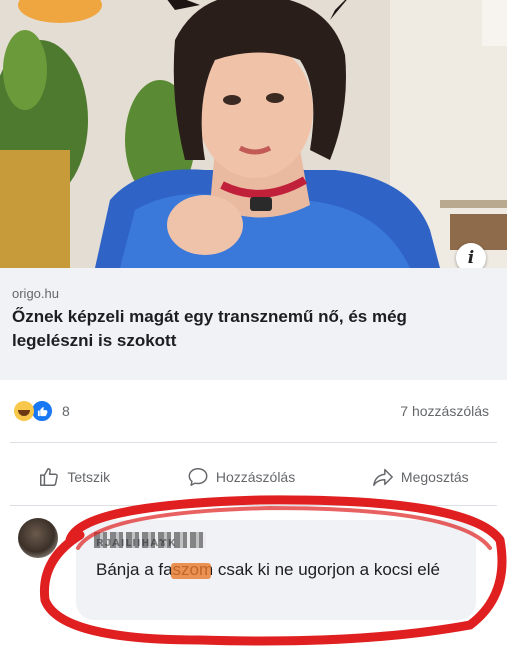  What do you see at coordinates (383, 477) in the screenshot?
I see `share-arrow-icon` at bounding box center [383, 477].